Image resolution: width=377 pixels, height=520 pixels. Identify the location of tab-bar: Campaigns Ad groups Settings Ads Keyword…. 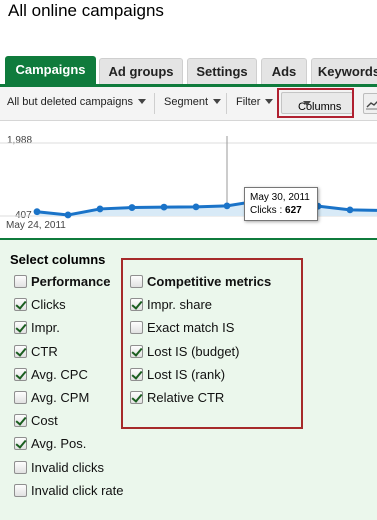
(188, 71).